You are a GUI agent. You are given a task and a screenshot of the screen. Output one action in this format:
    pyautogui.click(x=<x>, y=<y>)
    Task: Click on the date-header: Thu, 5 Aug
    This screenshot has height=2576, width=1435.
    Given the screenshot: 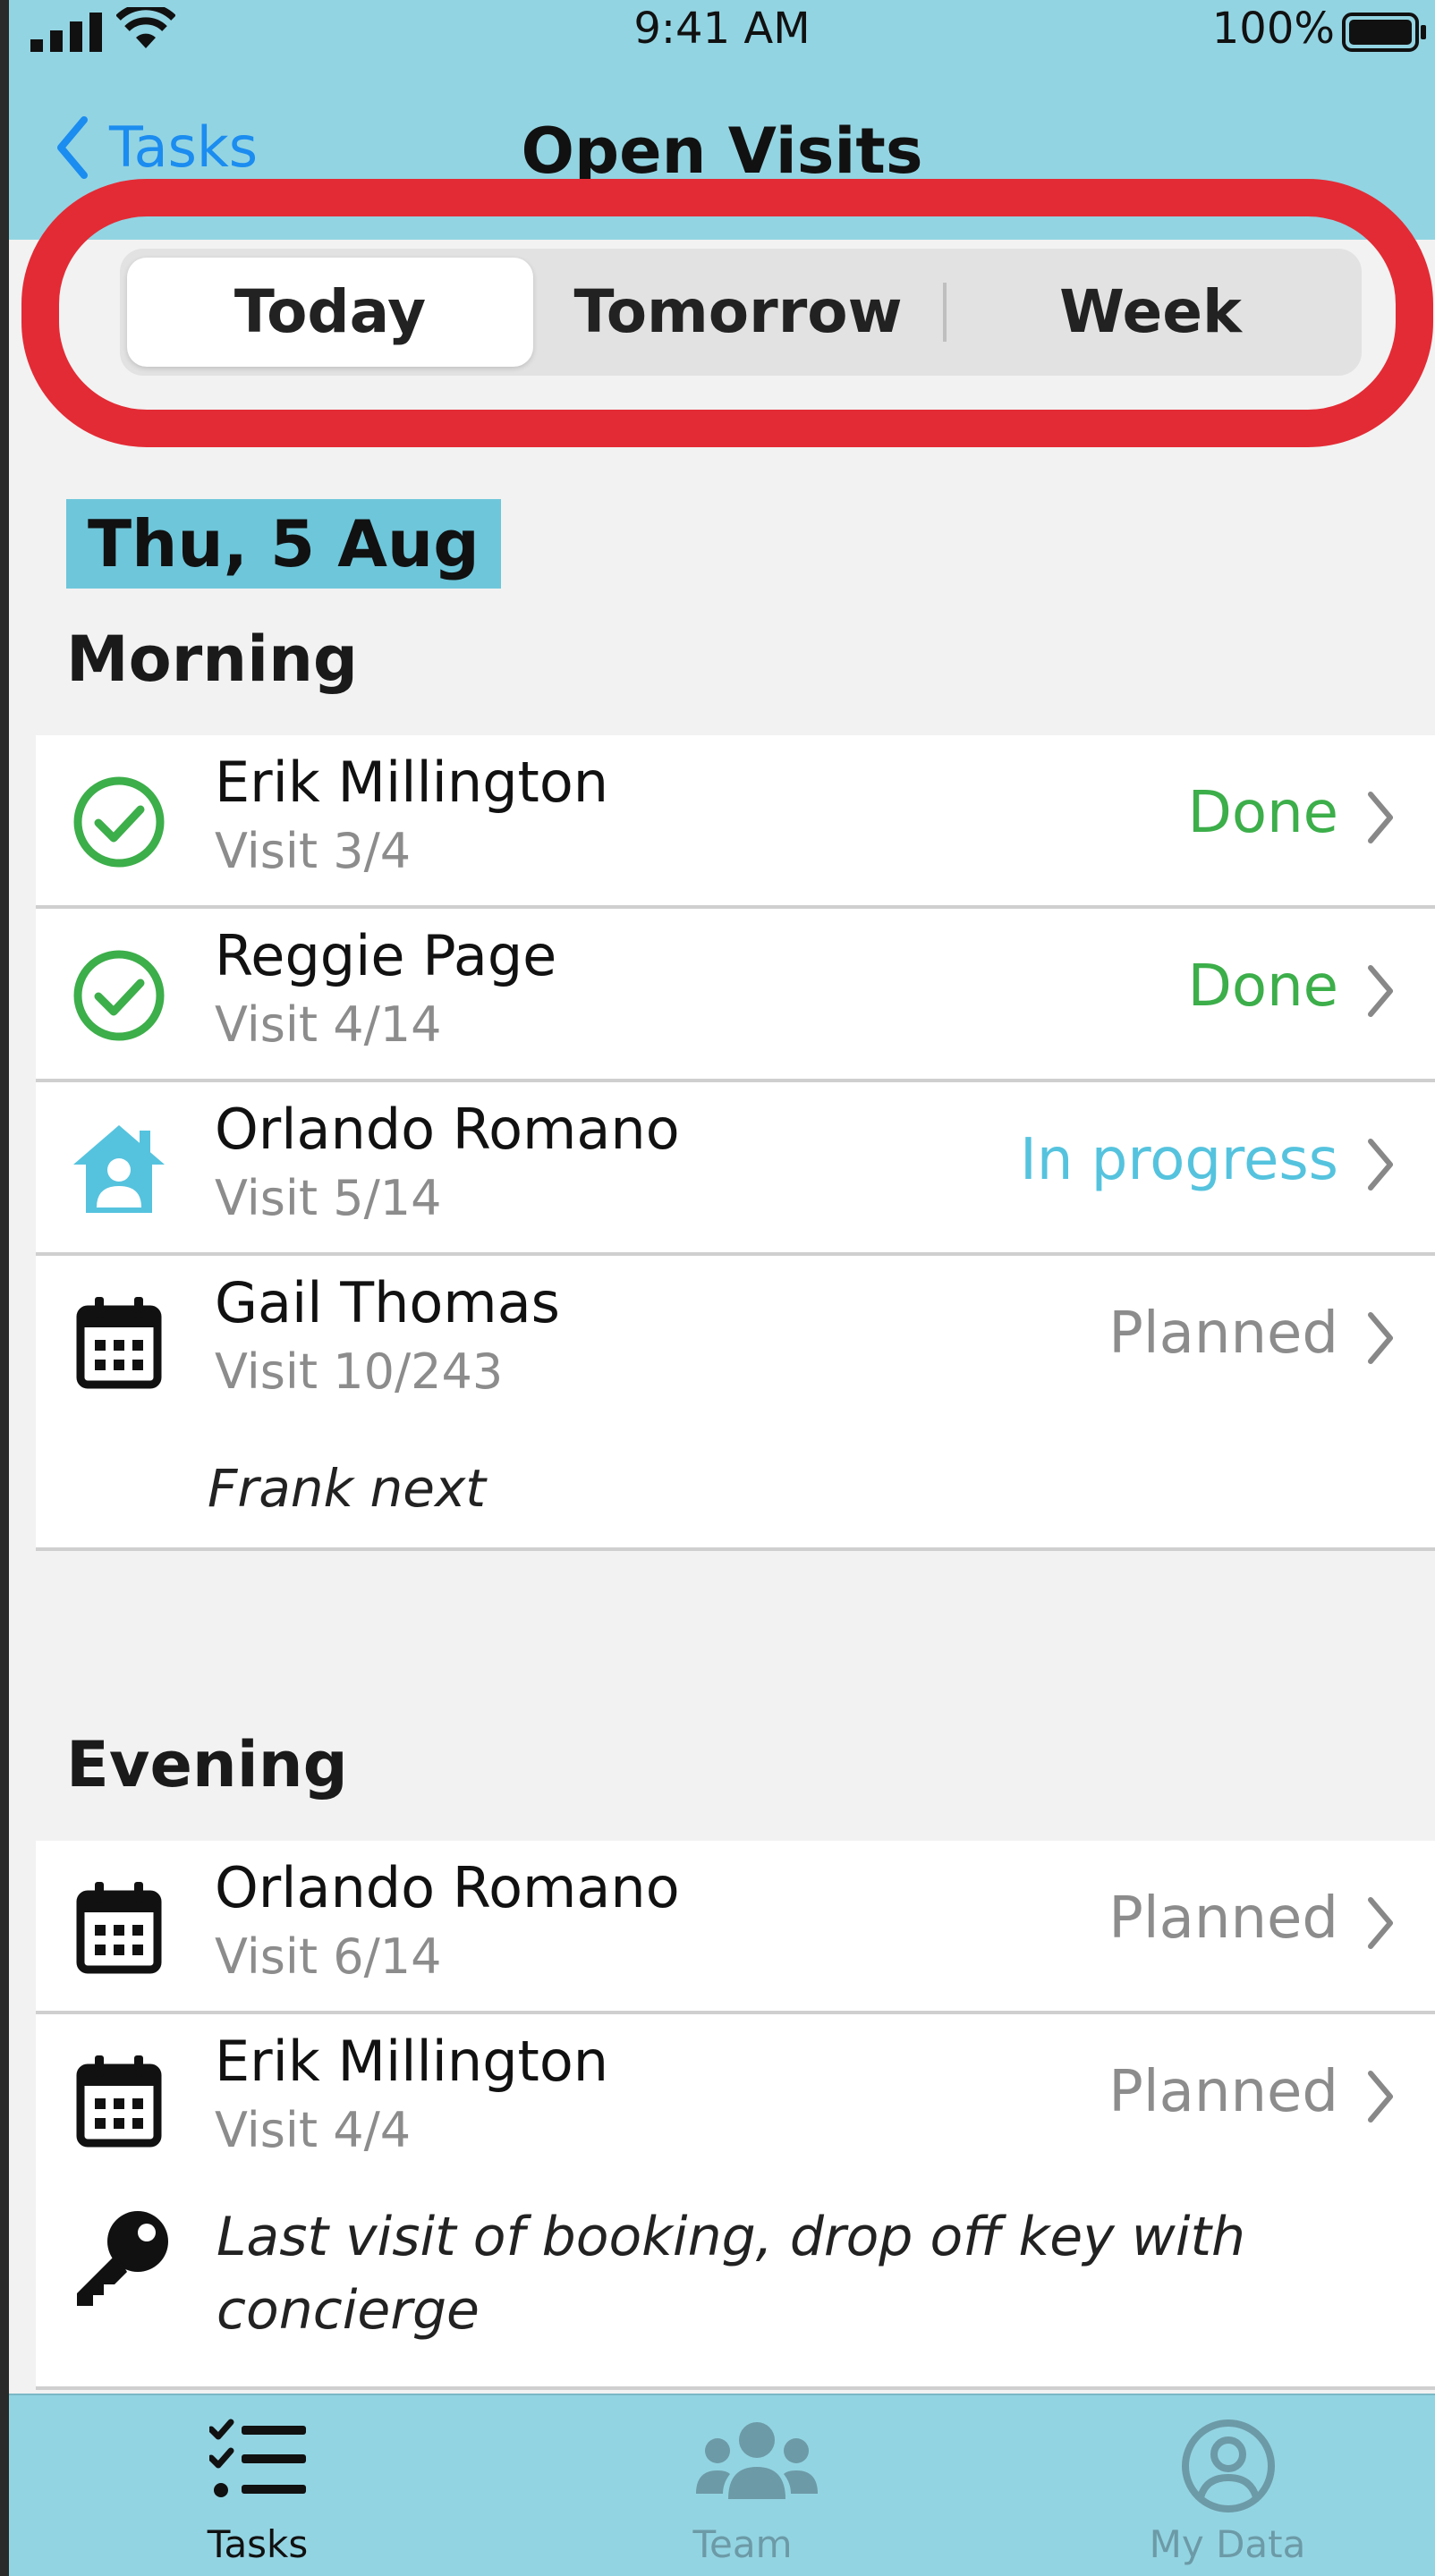 What is the action you would take?
    pyautogui.click(x=283, y=544)
    